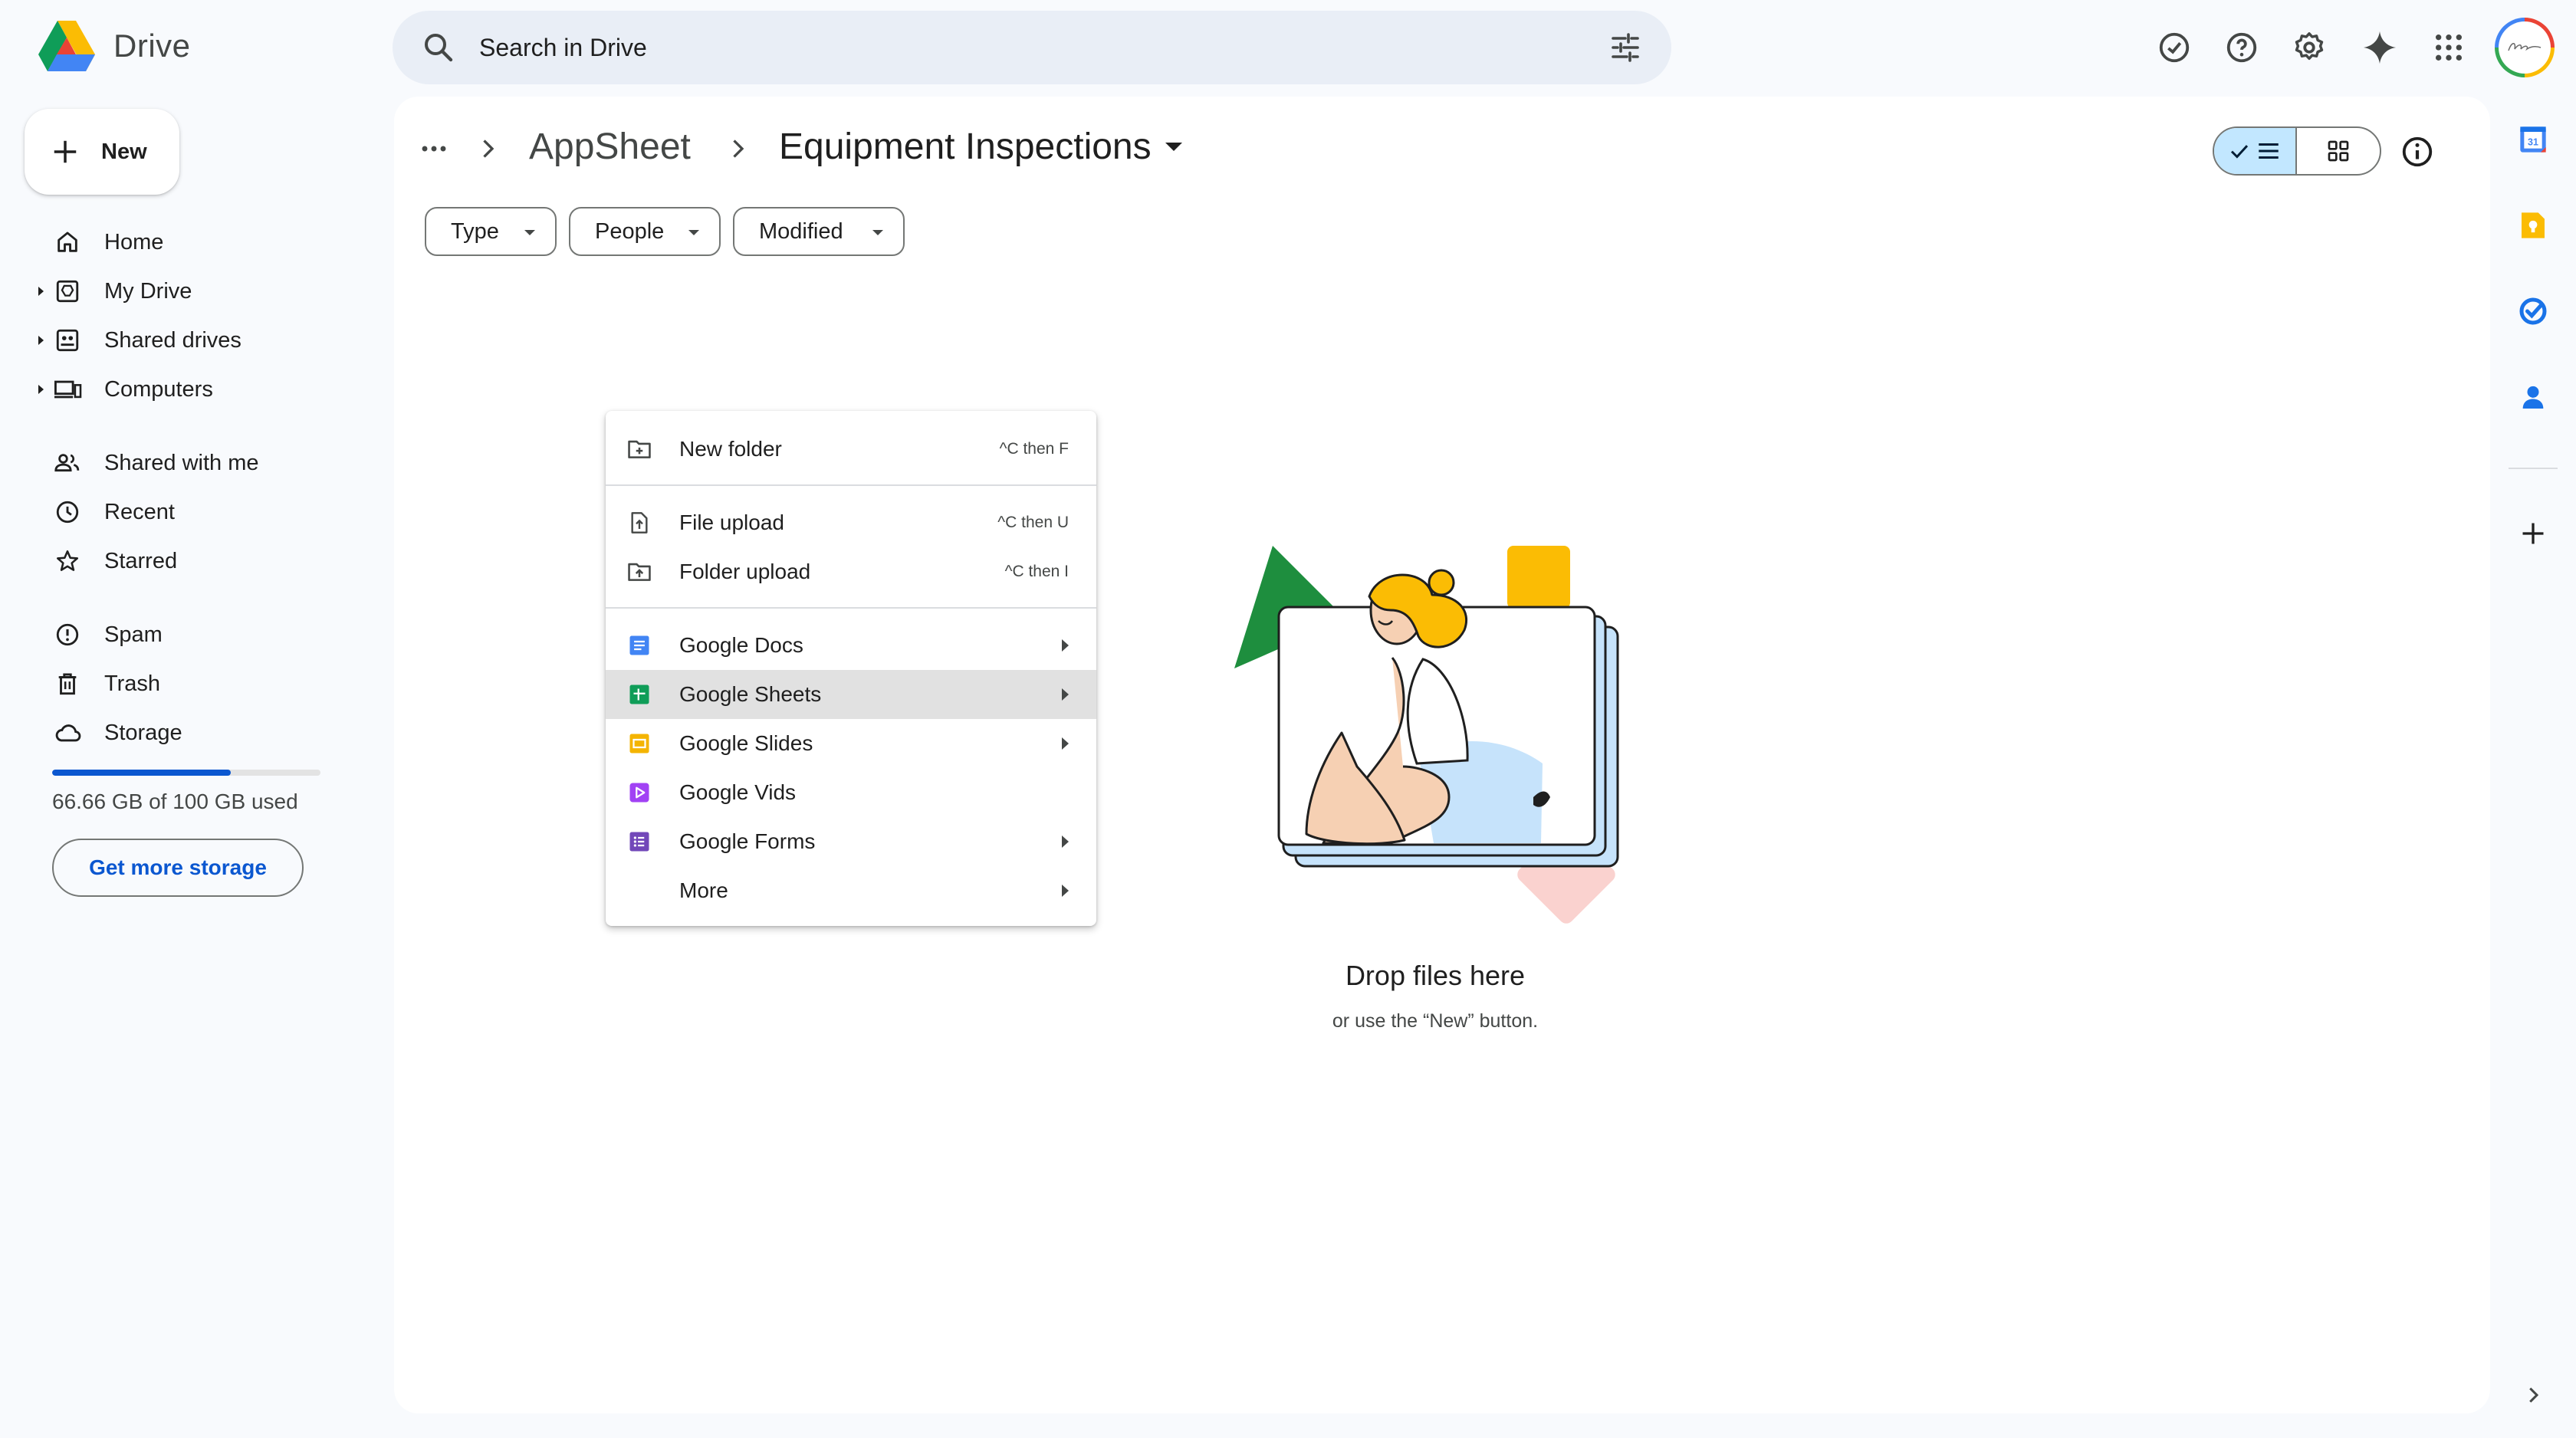 The image size is (2576, 1438). What do you see at coordinates (2534, 468) in the screenshot?
I see `rail-divider` at bounding box center [2534, 468].